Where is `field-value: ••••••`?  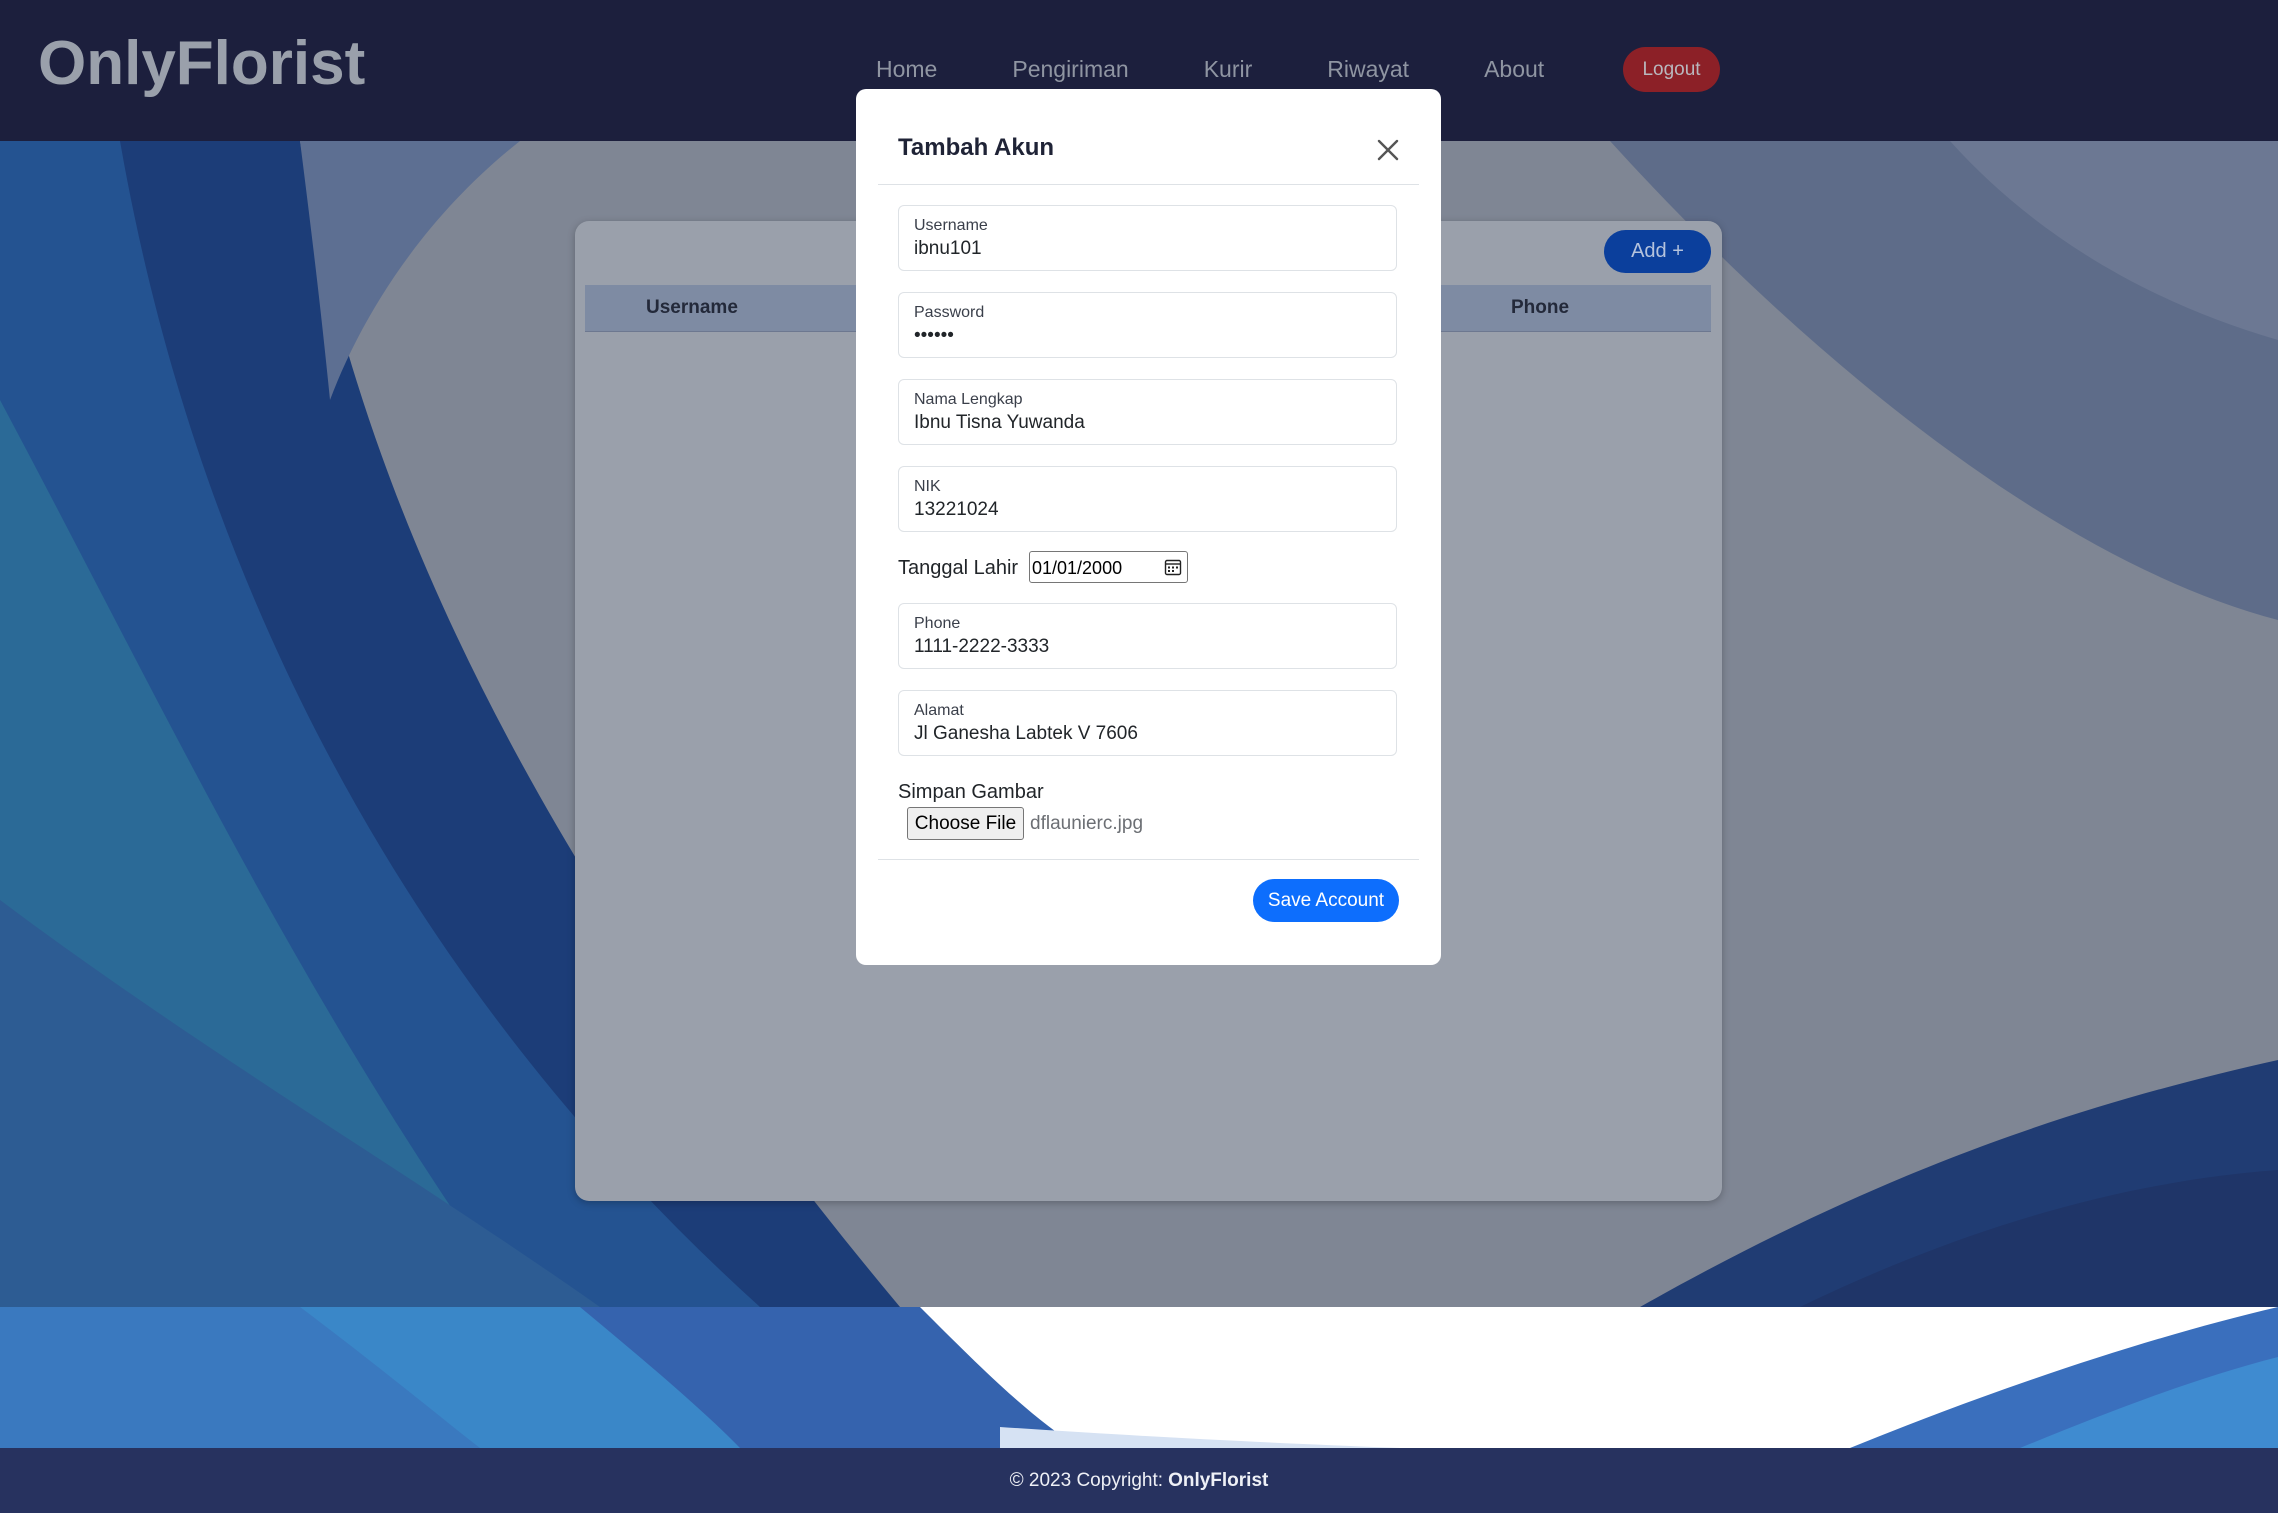
field-value: •••••• is located at coordinates (934, 335).